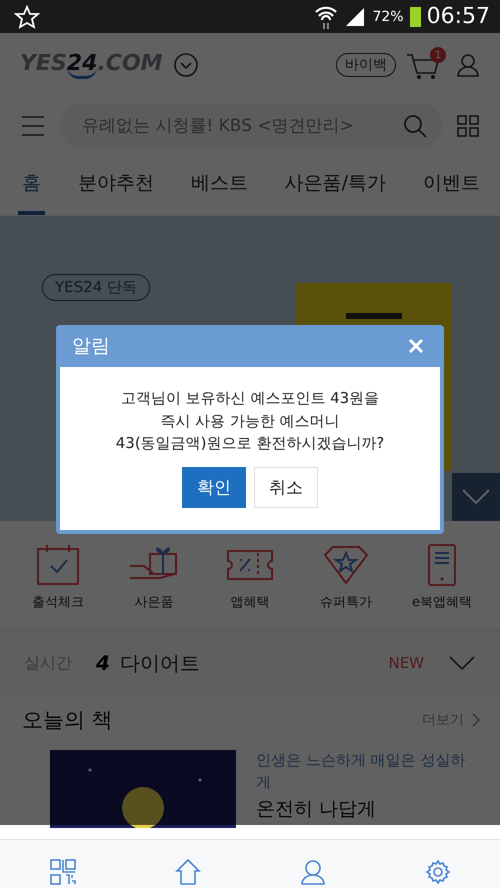  What do you see at coordinates (286, 487) in the screenshot?
I see `dialog-button: 취소` at bounding box center [286, 487].